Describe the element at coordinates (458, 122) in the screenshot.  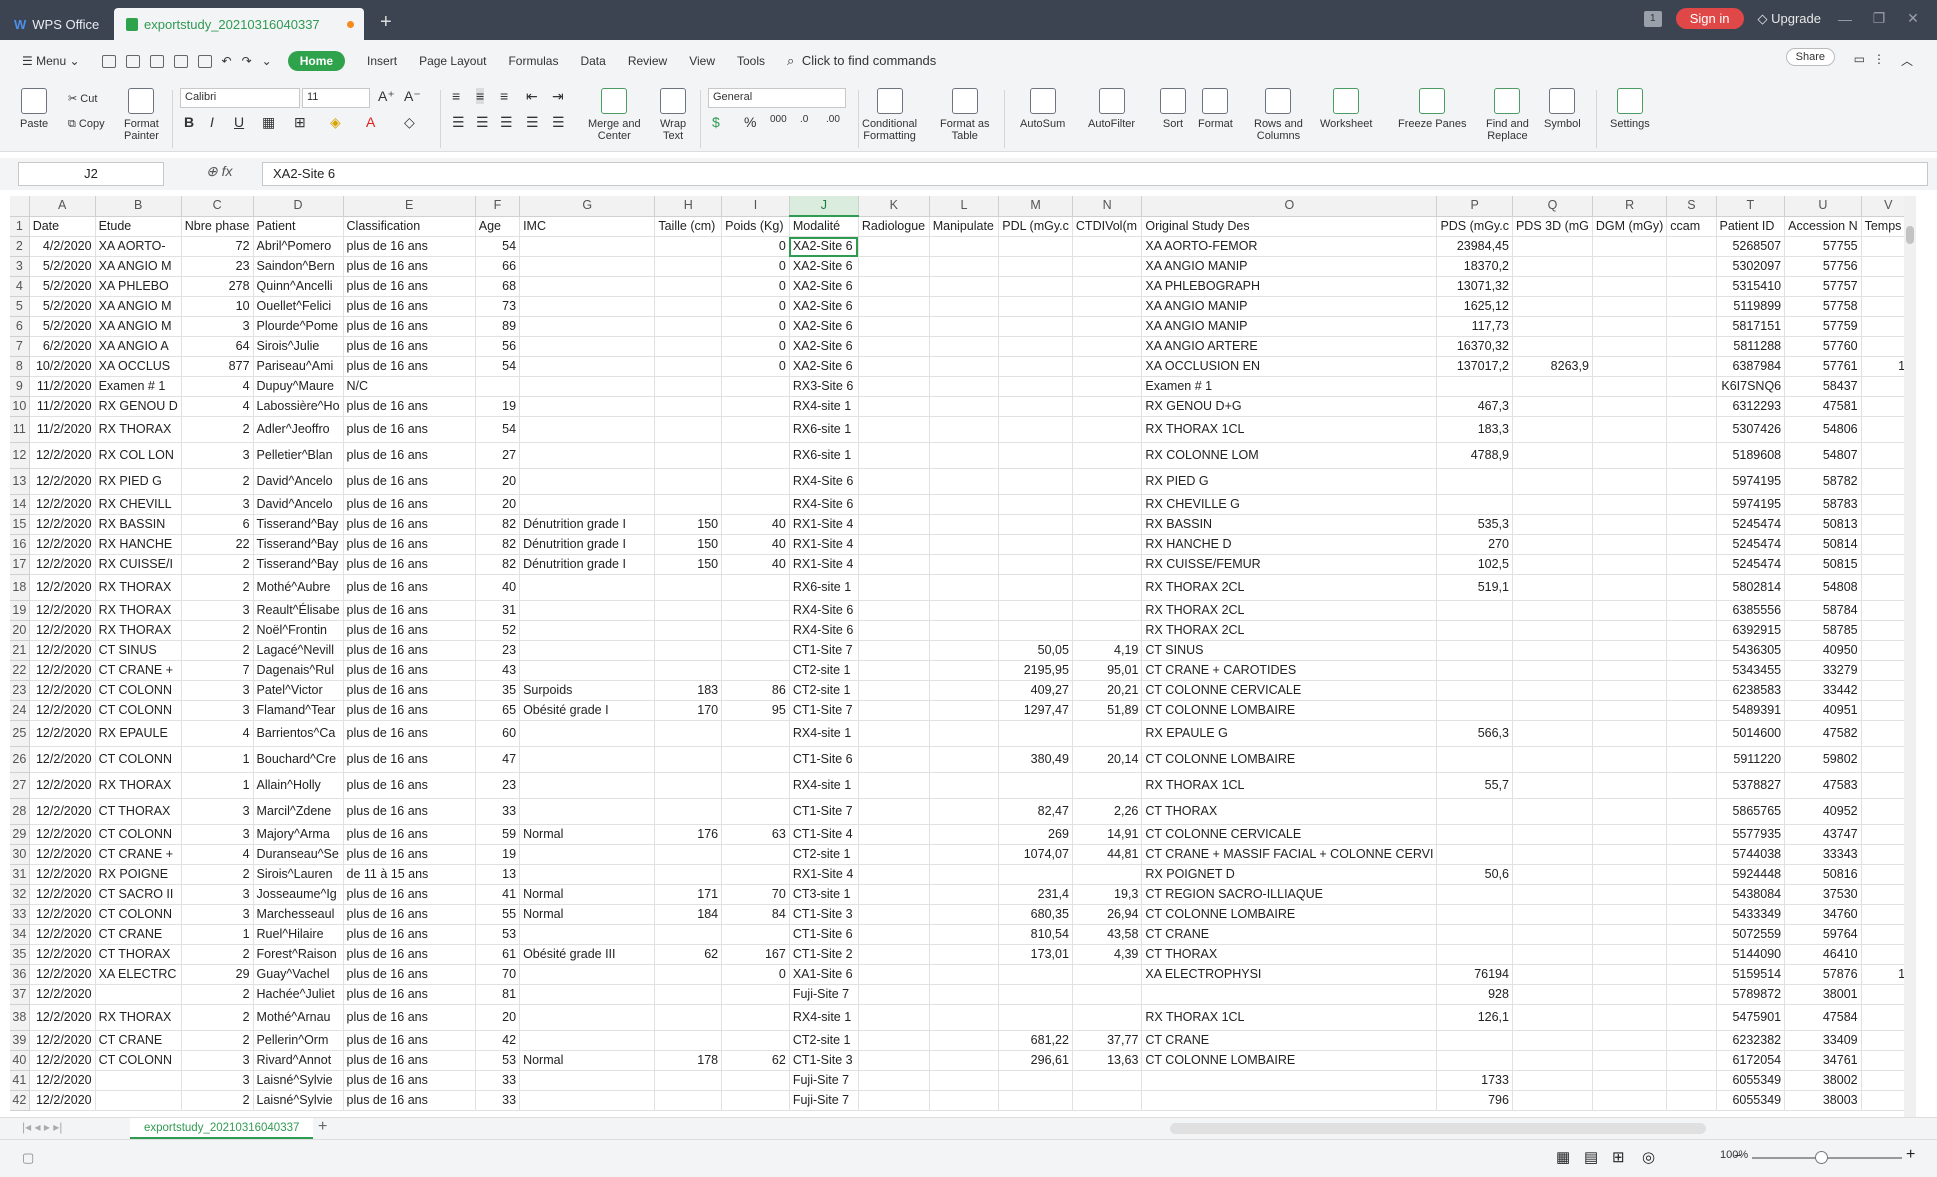
I see `align-left-icon: ☰` at that location.